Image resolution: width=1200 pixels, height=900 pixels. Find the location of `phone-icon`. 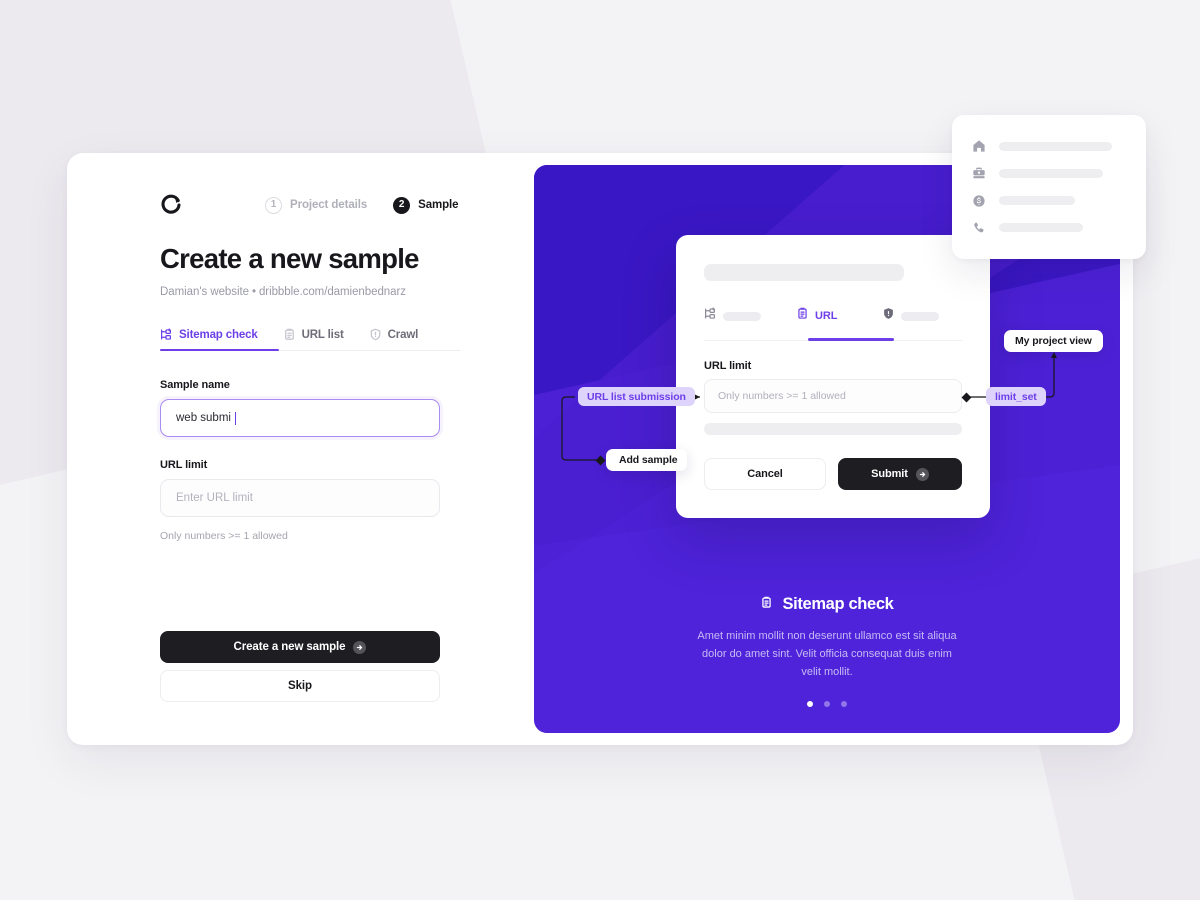

phone-icon is located at coordinates (979, 228).